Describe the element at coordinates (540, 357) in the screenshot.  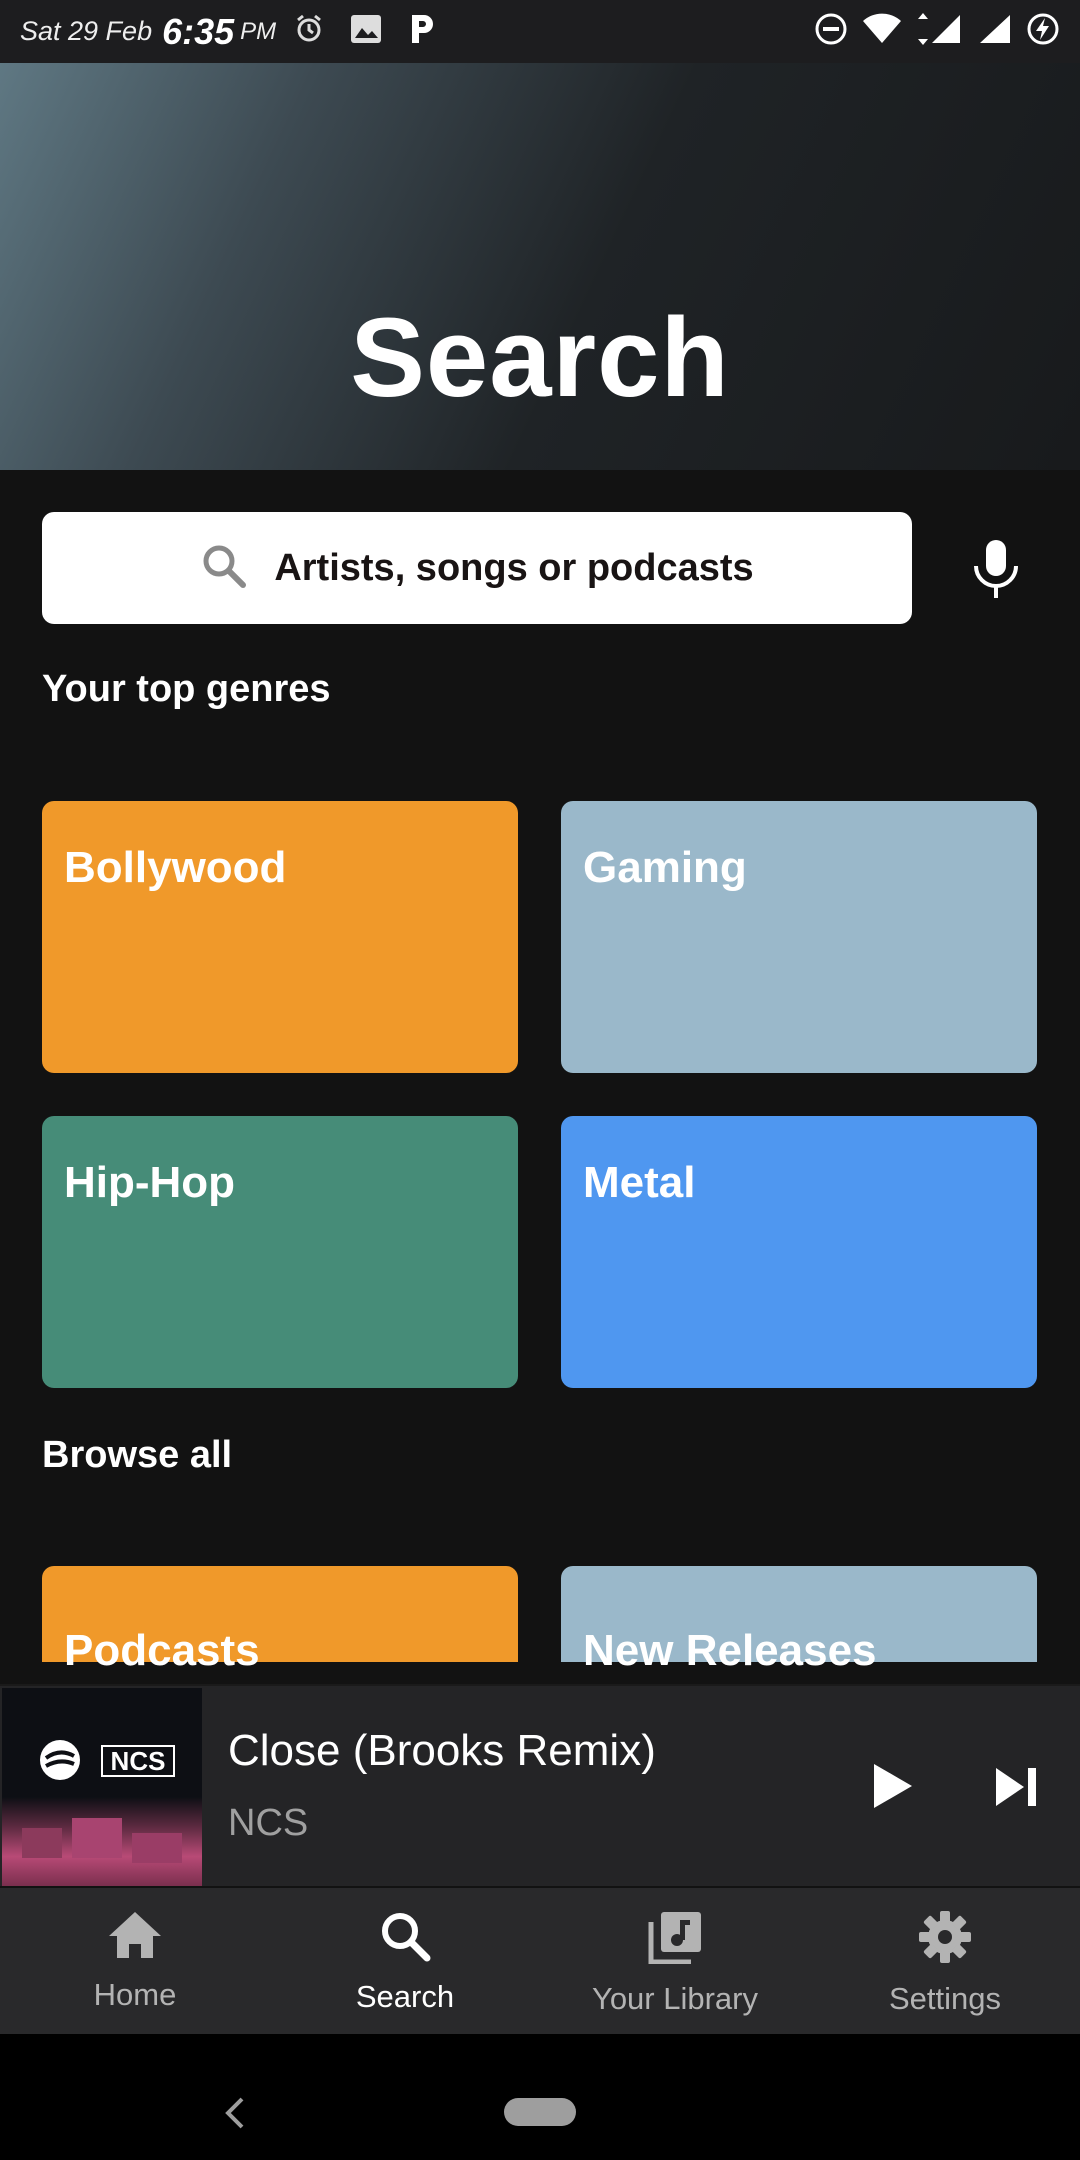
I see `page-title: Search` at that location.